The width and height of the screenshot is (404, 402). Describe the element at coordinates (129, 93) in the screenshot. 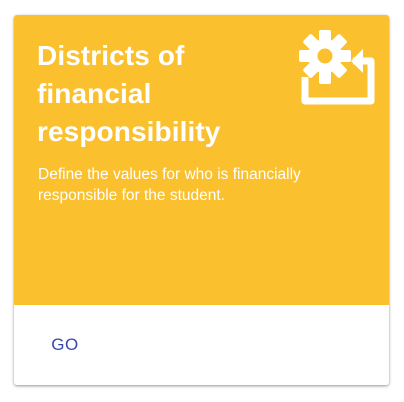

I see `card-title: Districts of financial responsibility` at that location.